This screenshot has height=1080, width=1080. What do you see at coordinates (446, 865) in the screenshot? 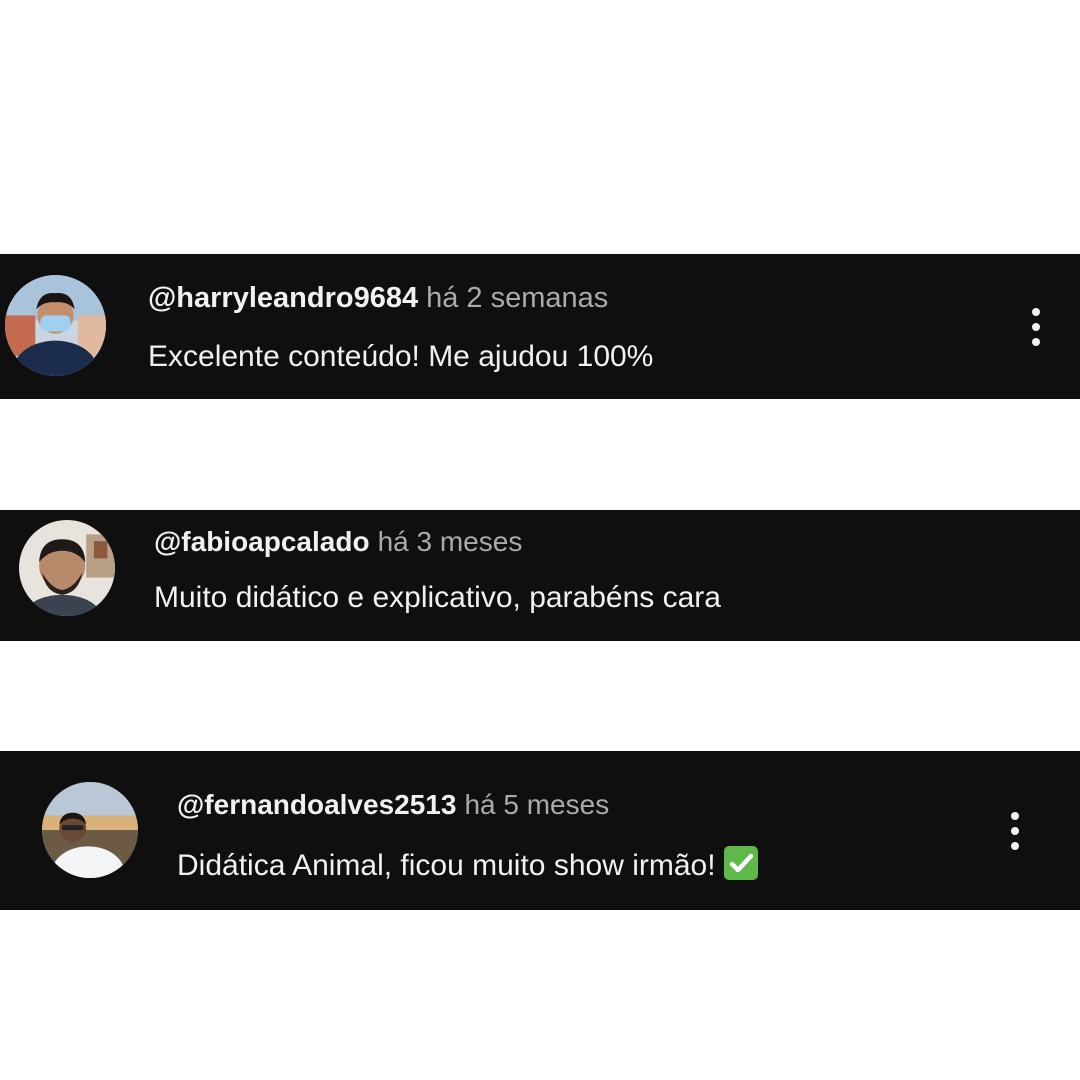
I see `comment-text-content: Didática Animal, ficou muito show irmão!` at bounding box center [446, 865].